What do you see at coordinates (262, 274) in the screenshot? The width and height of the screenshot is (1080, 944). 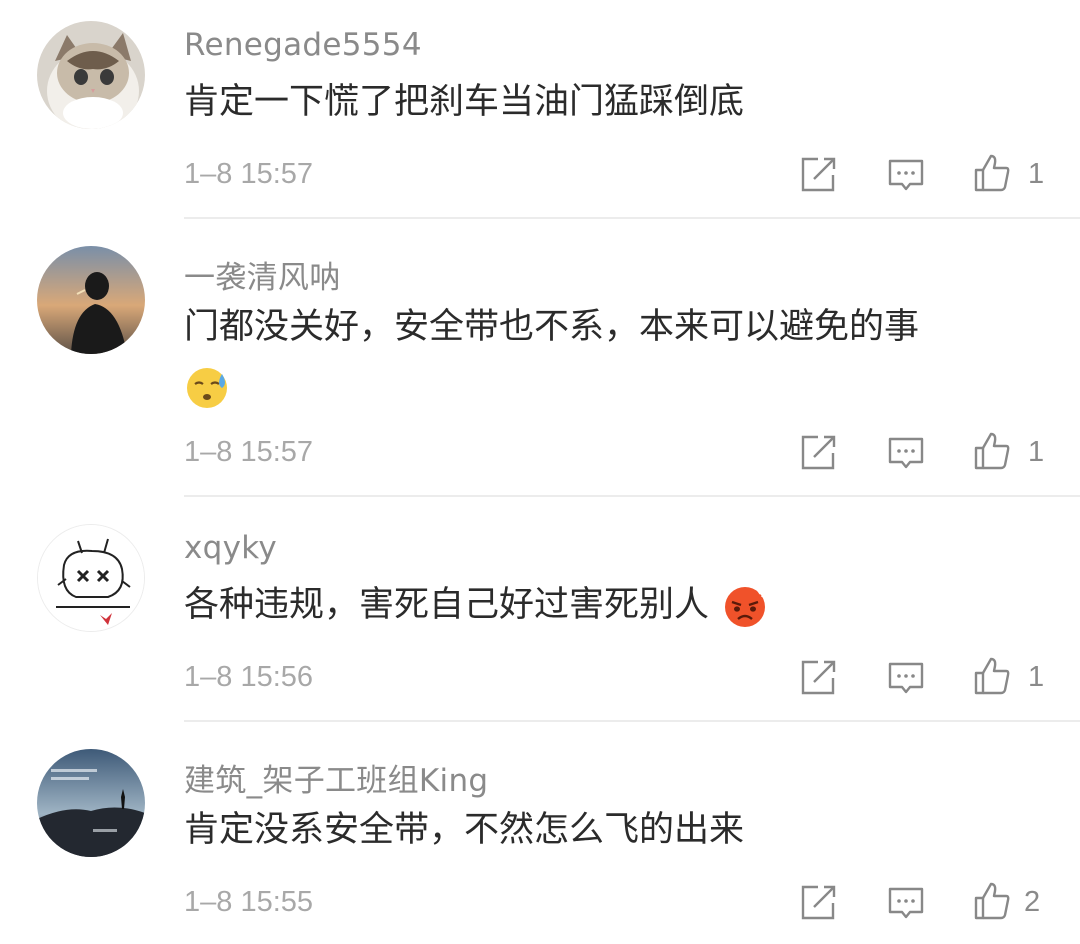 I see `username: 一袭清风呐` at bounding box center [262, 274].